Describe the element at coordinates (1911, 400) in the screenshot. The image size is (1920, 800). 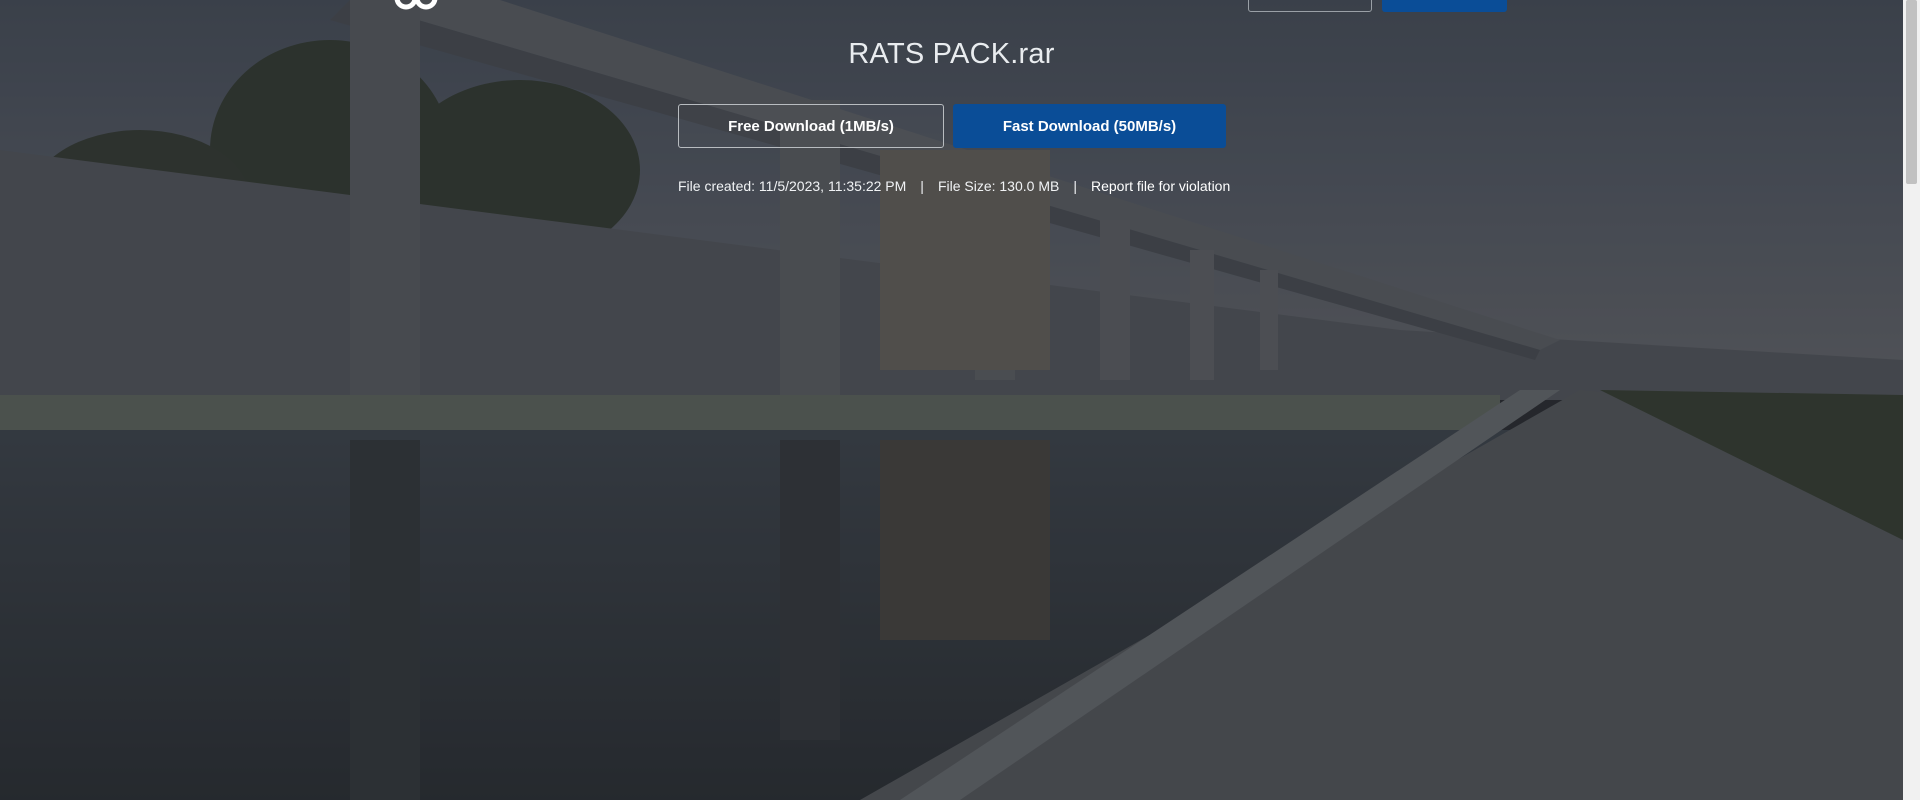
I see `page-scrollbar` at that location.